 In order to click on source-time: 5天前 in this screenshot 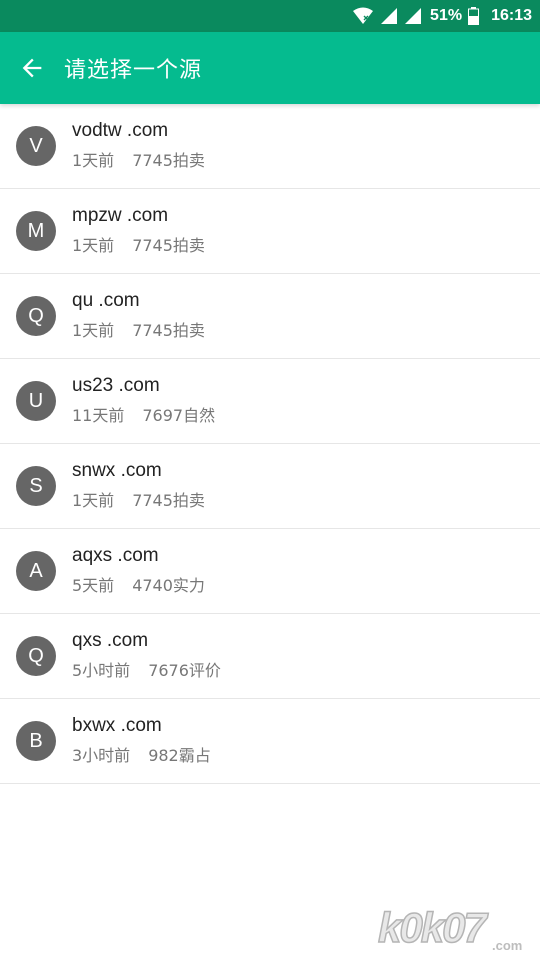, I will do `click(93, 585)`.